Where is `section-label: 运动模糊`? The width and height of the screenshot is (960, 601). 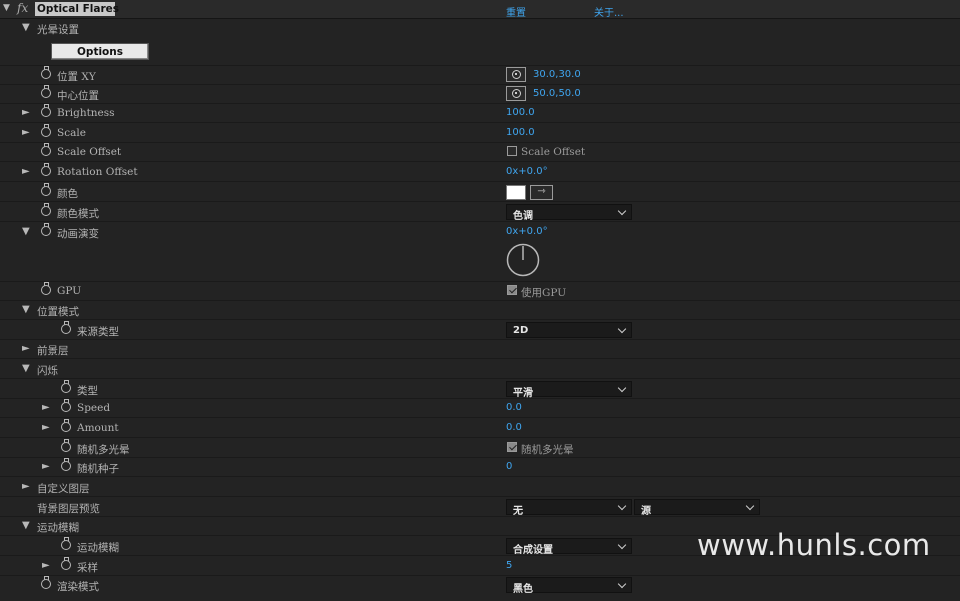
section-label: 运动模糊 is located at coordinates (58, 528).